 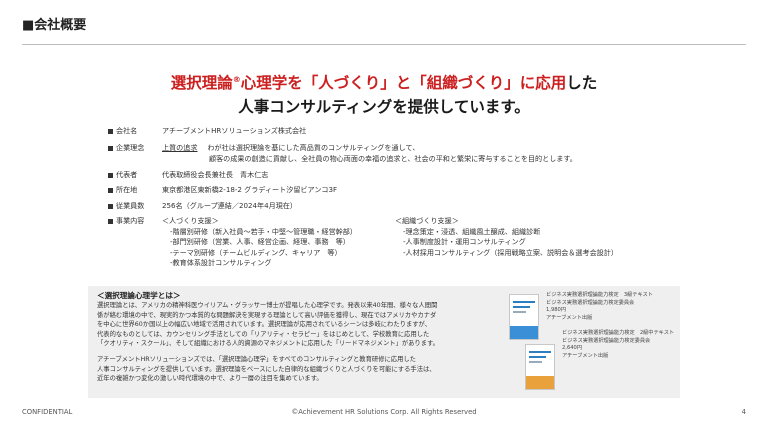 I want to click on registered-mark: ®, so click(x=236, y=79).